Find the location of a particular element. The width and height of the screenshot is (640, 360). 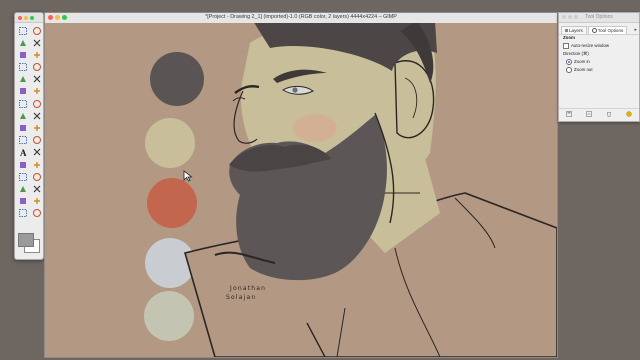

close-button is located at coordinates (20, 17).